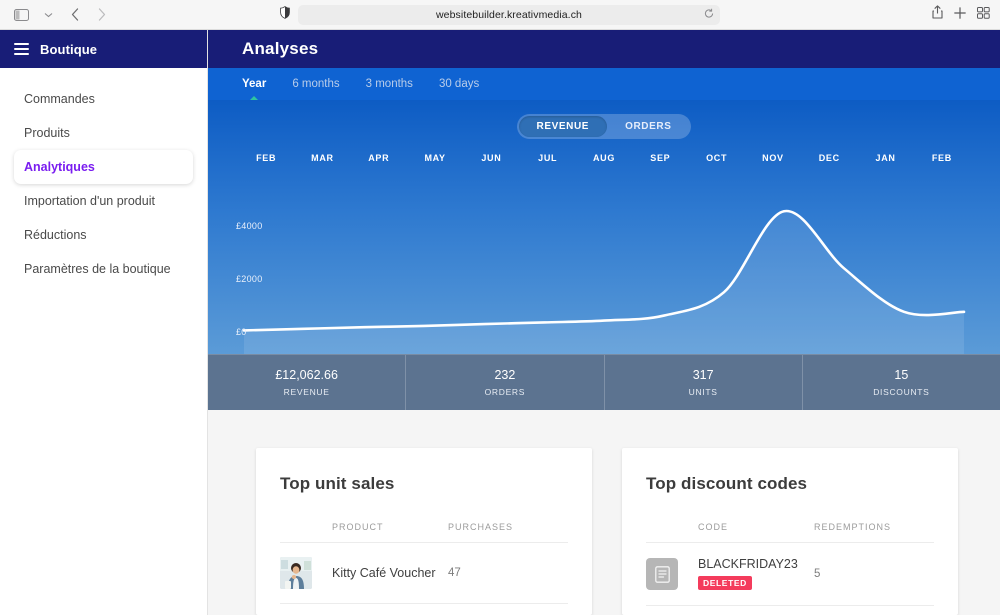 The image size is (1000, 615). I want to click on unit-sales-table: PRODUCT PURCHASES Kitty Café Voucher 47, so click(424, 563).